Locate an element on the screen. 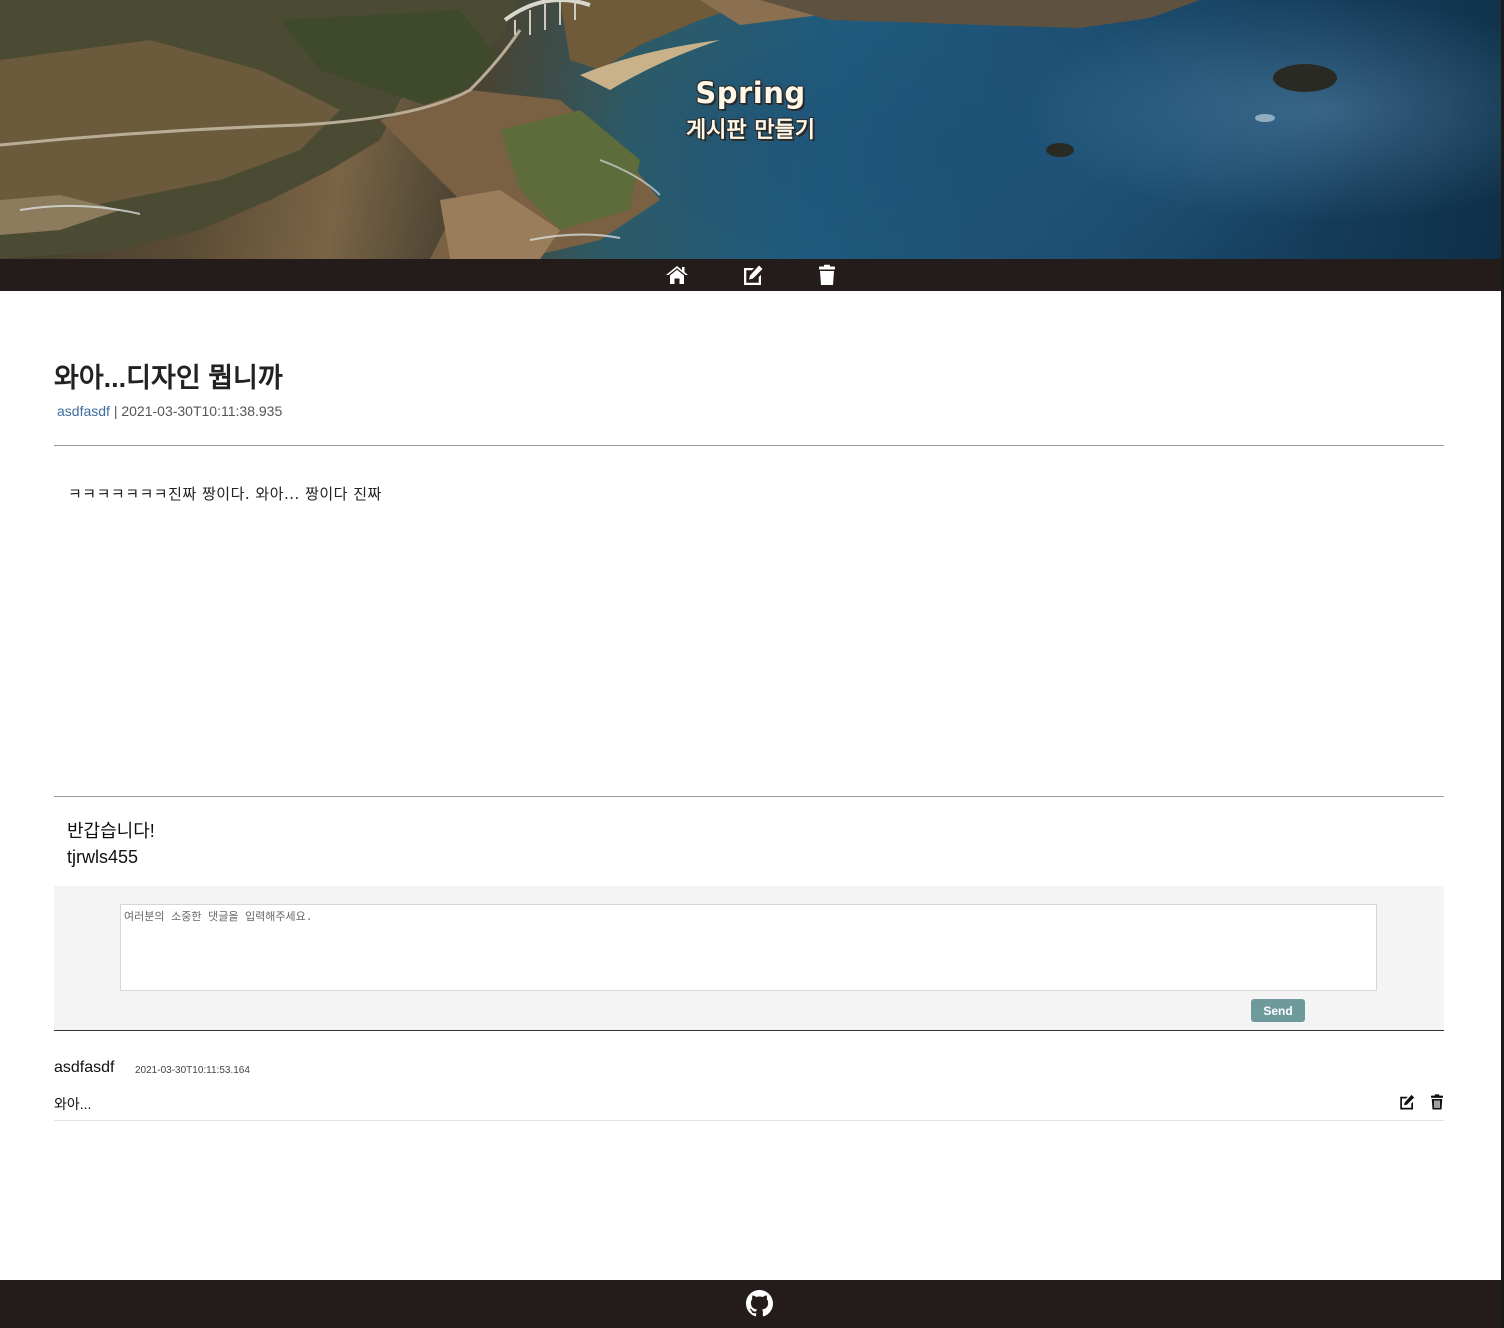 Image resolution: width=1504 pixels, height=1328 pixels. footer-bar is located at coordinates (750, 1304).